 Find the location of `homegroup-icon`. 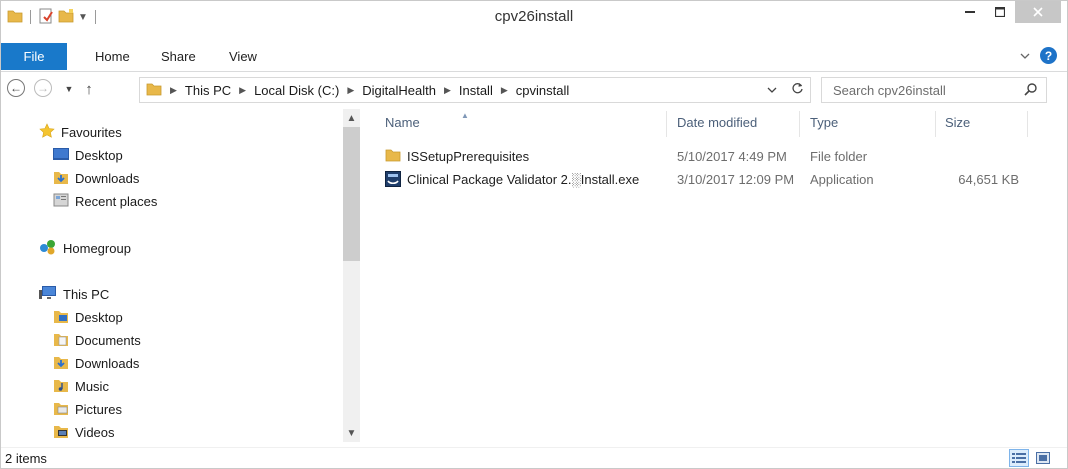

homegroup-icon is located at coordinates (48, 248).